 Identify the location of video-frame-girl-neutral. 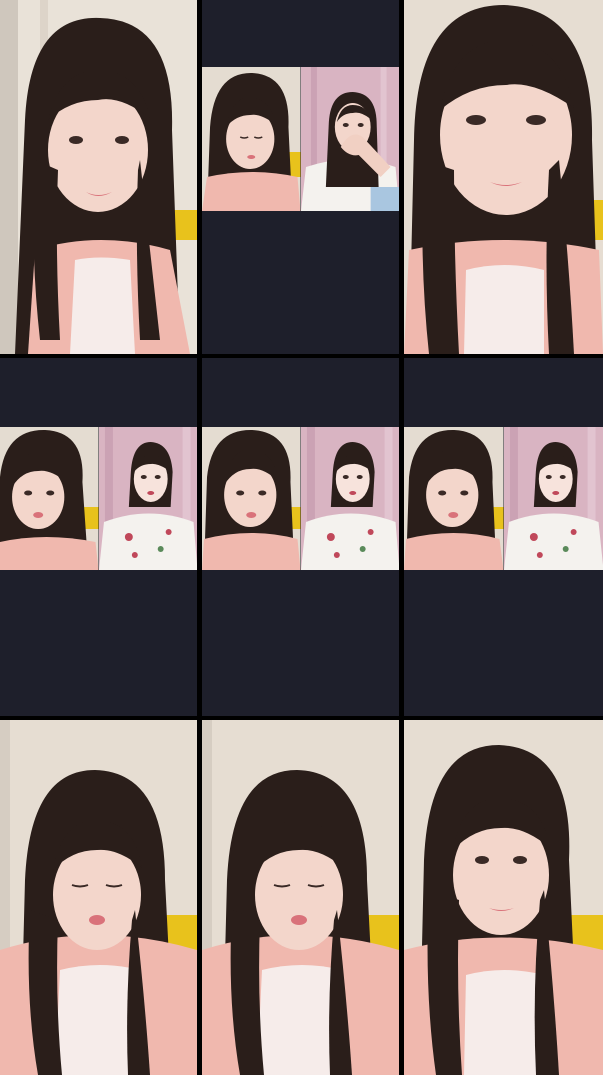
(503, 897).